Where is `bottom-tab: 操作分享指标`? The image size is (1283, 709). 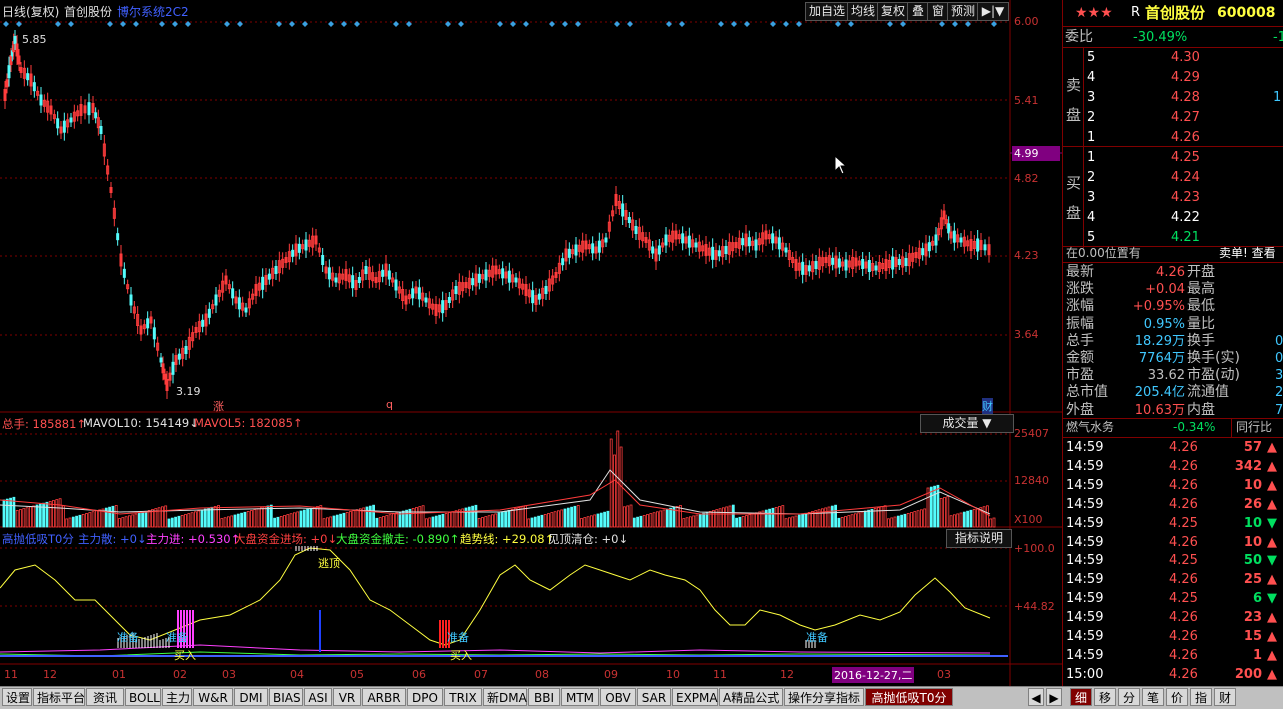 bottom-tab: 操作分享指标 is located at coordinates (824, 697).